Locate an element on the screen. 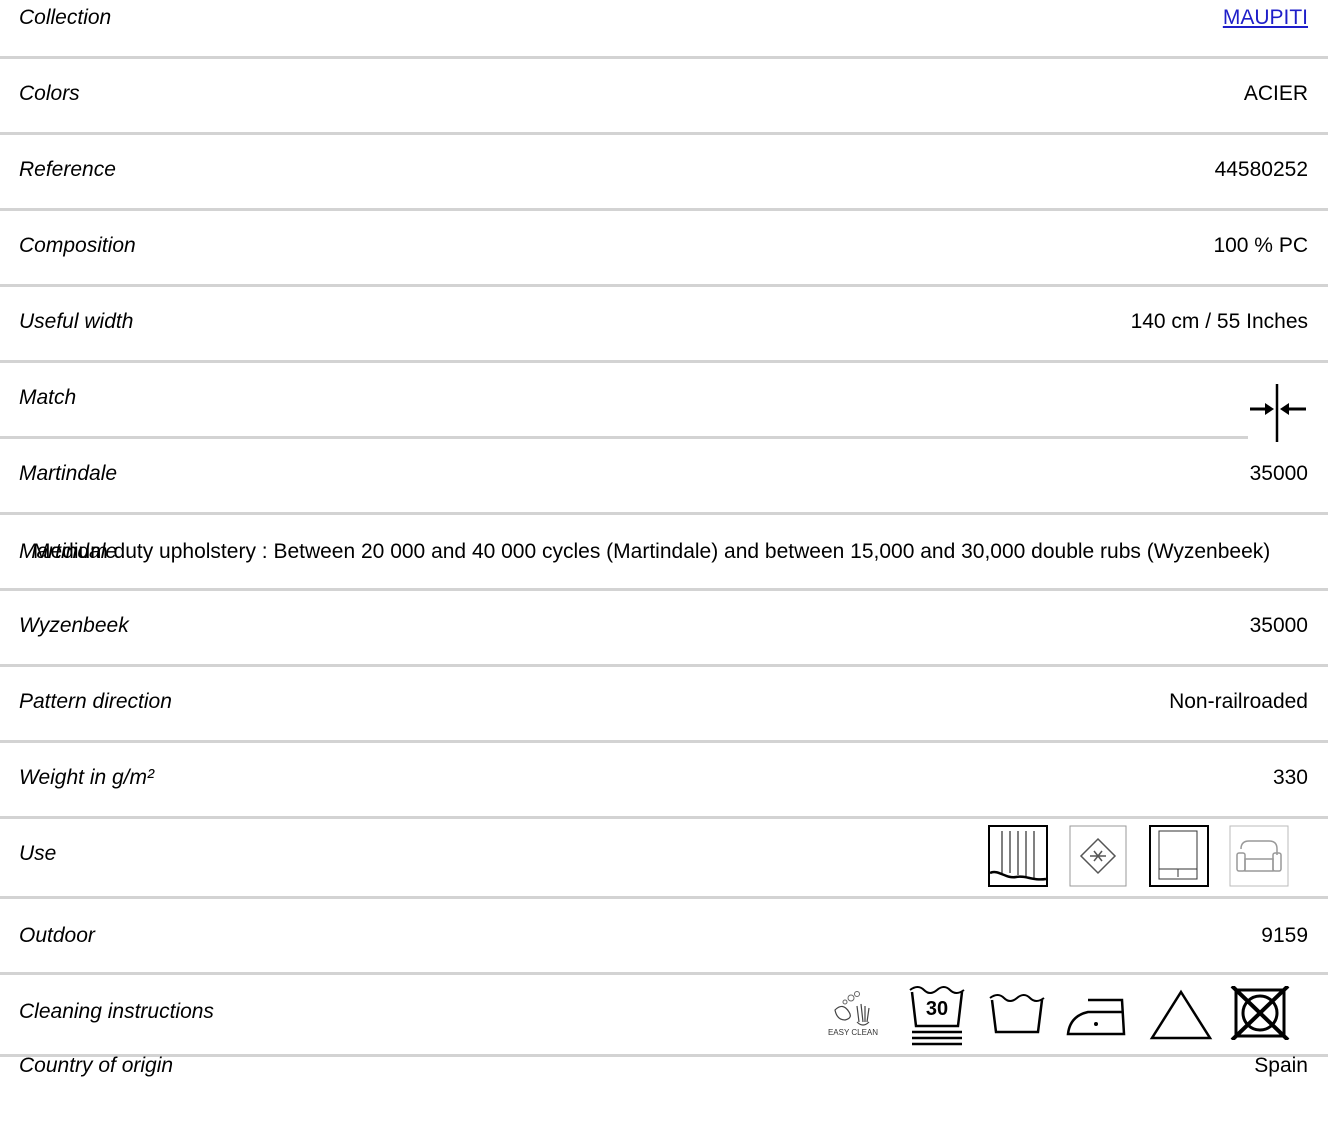  spec-value: ACIER is located at coordinates (1275, 93).